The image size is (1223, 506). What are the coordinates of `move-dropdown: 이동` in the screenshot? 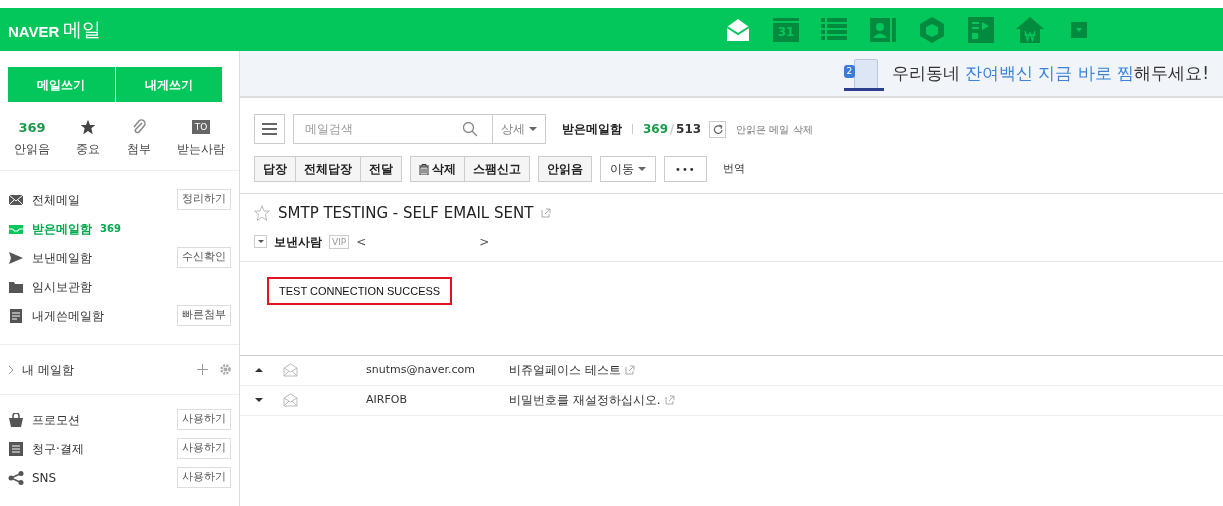 It's located at (628, 169).